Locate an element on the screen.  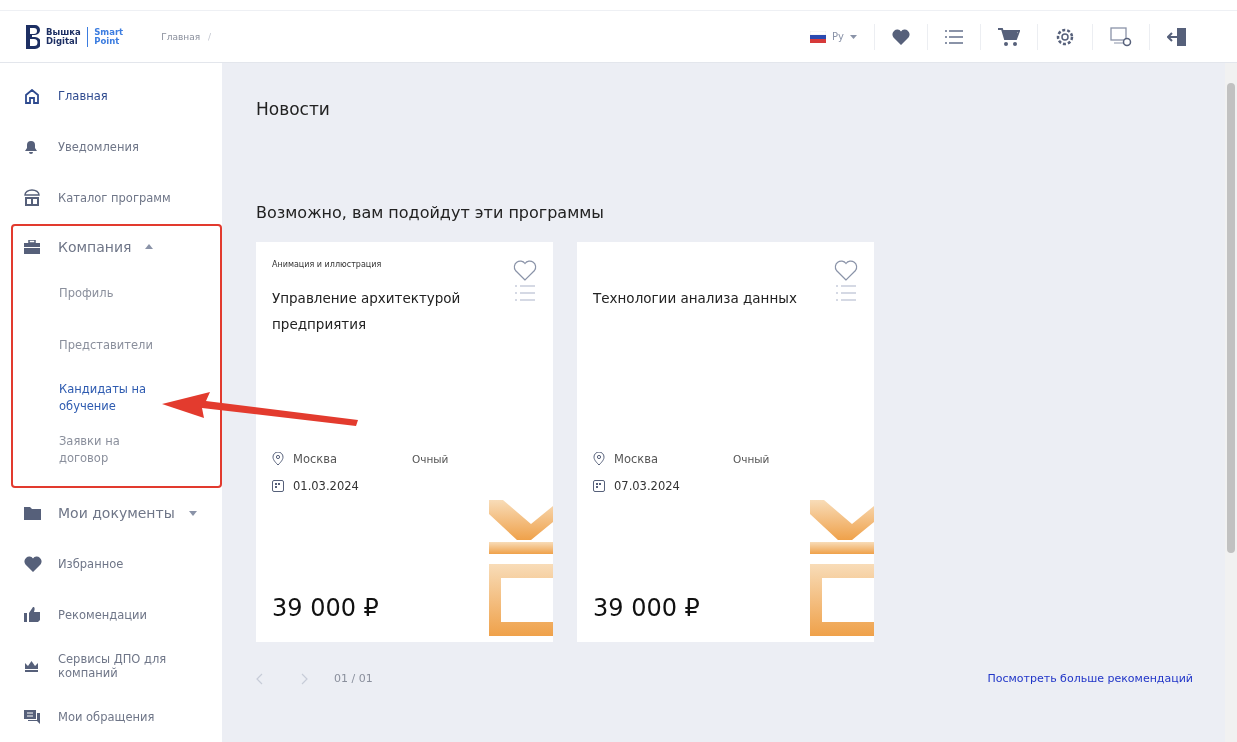
settings-icon is located at coordinates (1065, 36).